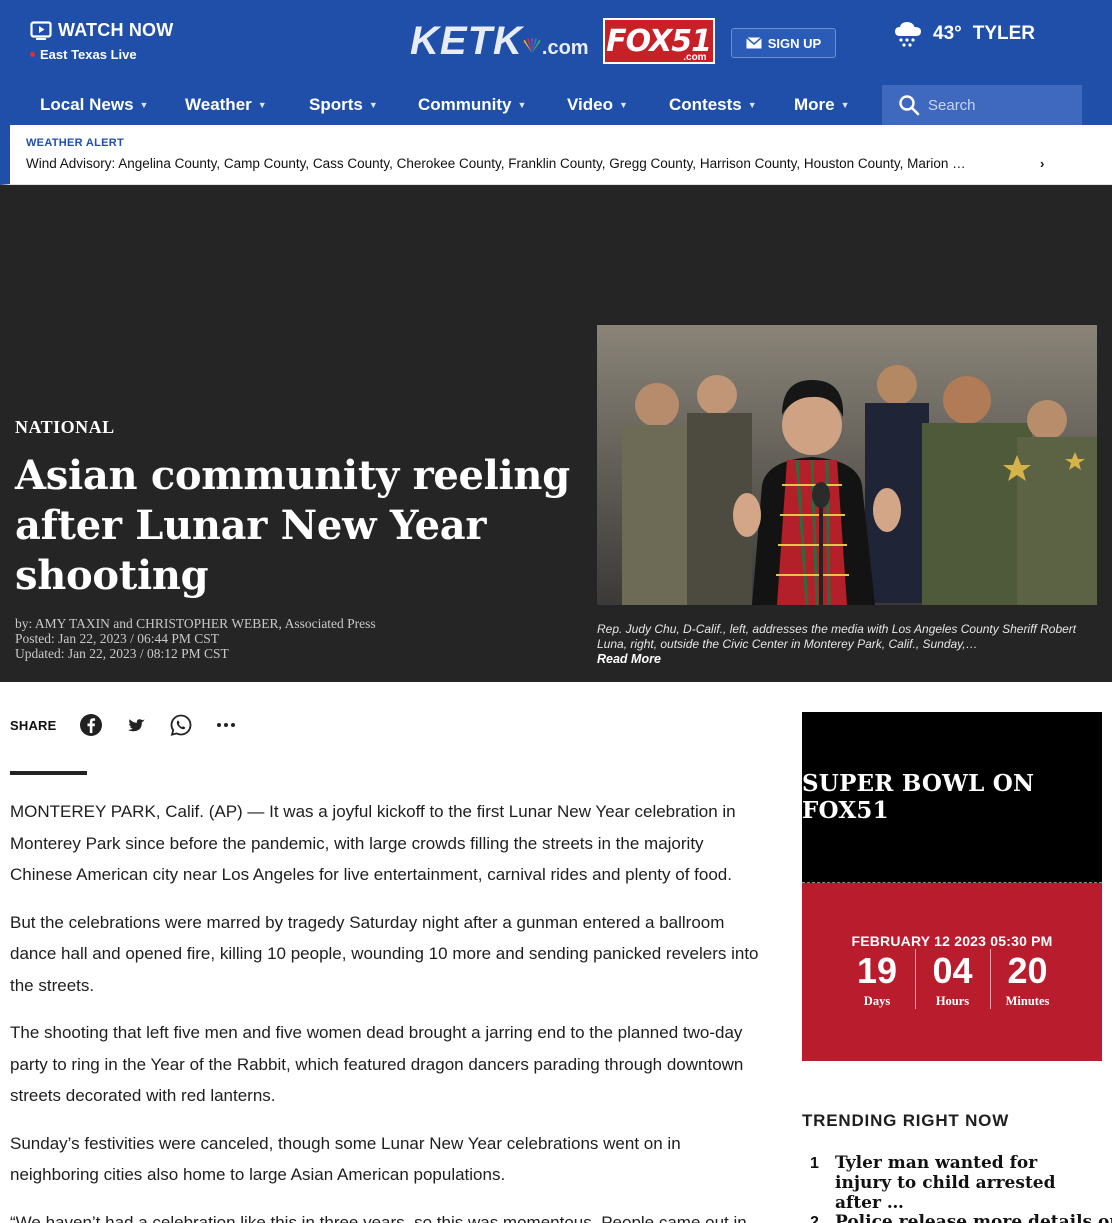 Image resolution: width=1112 pixels, height=1223 pixels. I want to click on weather-temperature: 43°, so click(947, 33).